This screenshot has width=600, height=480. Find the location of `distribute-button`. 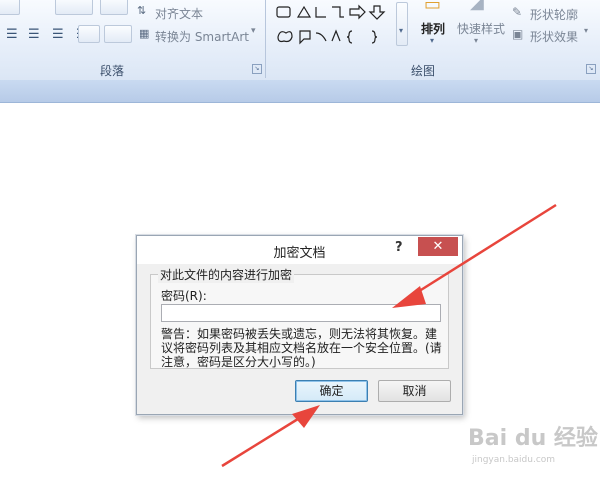

distribute-button is located at coordinates (89, 34).